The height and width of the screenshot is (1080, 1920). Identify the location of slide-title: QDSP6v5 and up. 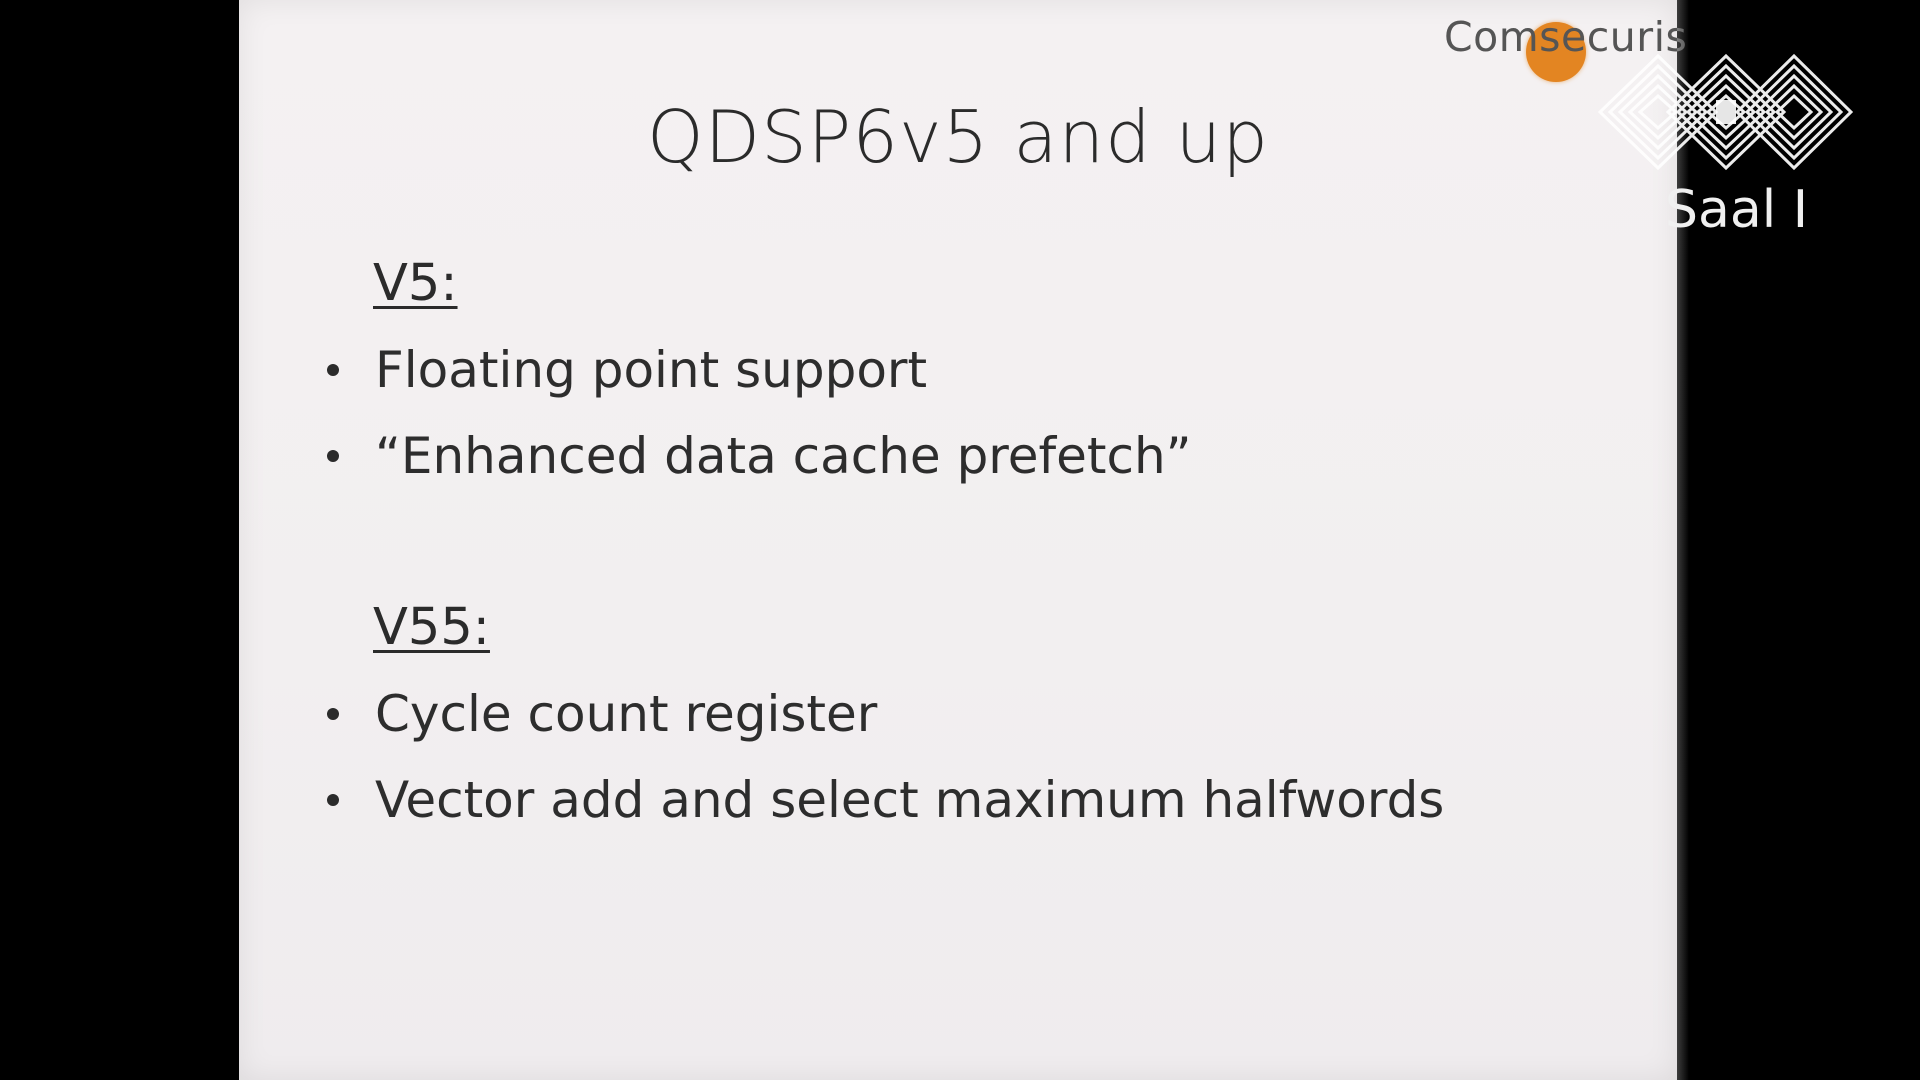
(958, 137).